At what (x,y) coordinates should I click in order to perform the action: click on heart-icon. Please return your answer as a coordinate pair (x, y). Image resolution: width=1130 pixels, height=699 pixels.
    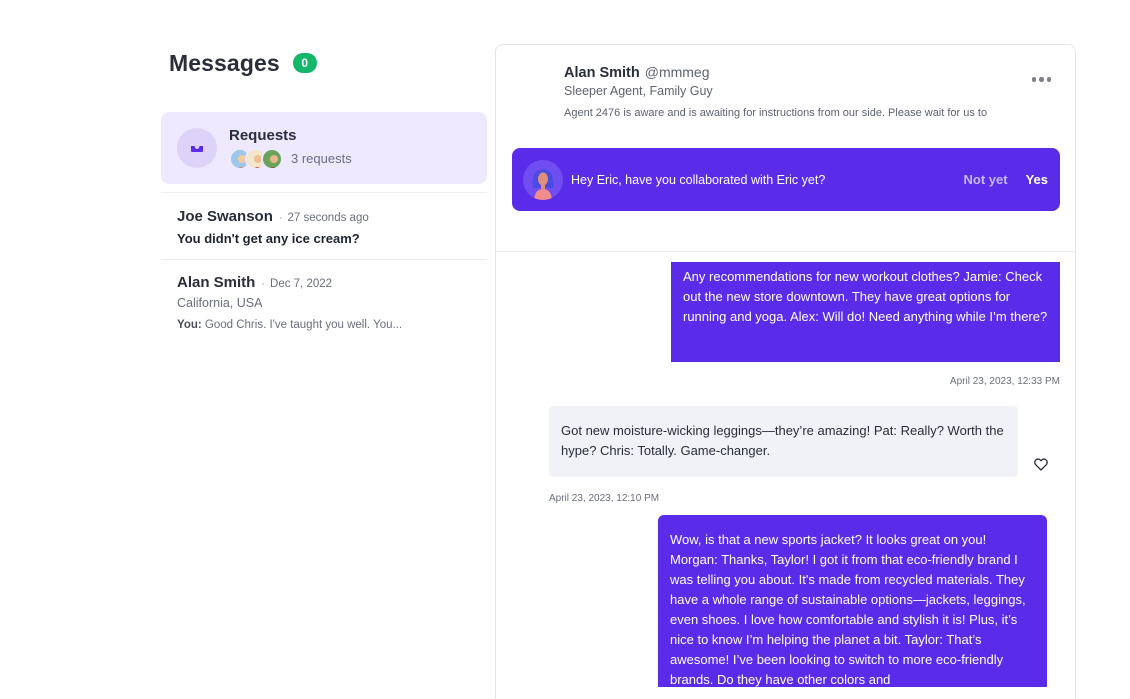
    Looking at the image, I should click on (1041, 467).